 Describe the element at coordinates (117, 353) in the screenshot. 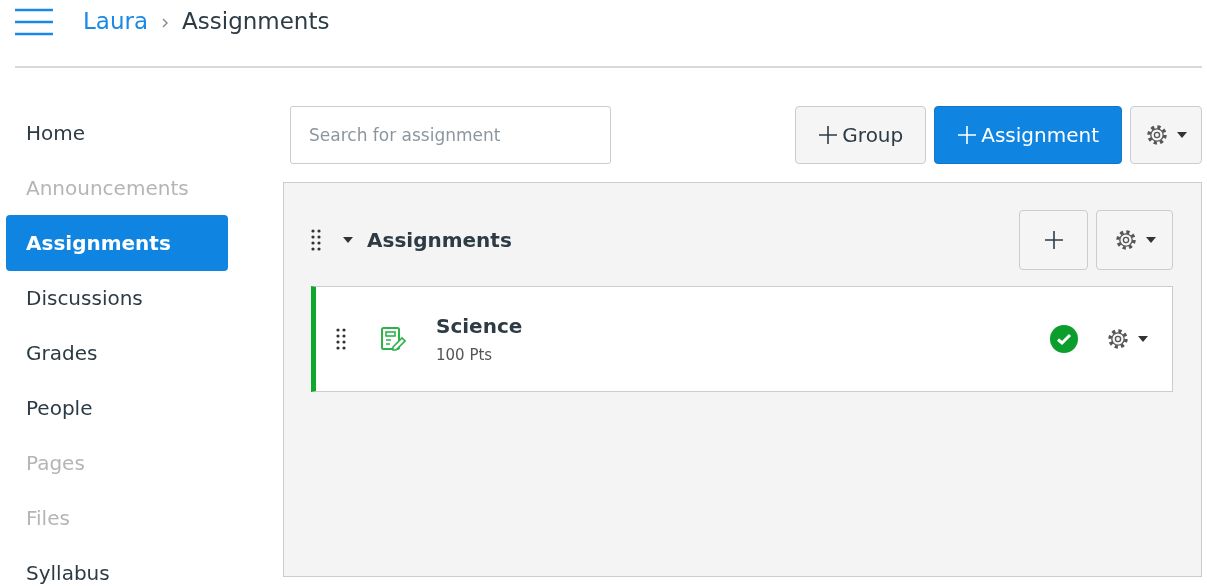

I see `sidebar-item: Grades` at that location.